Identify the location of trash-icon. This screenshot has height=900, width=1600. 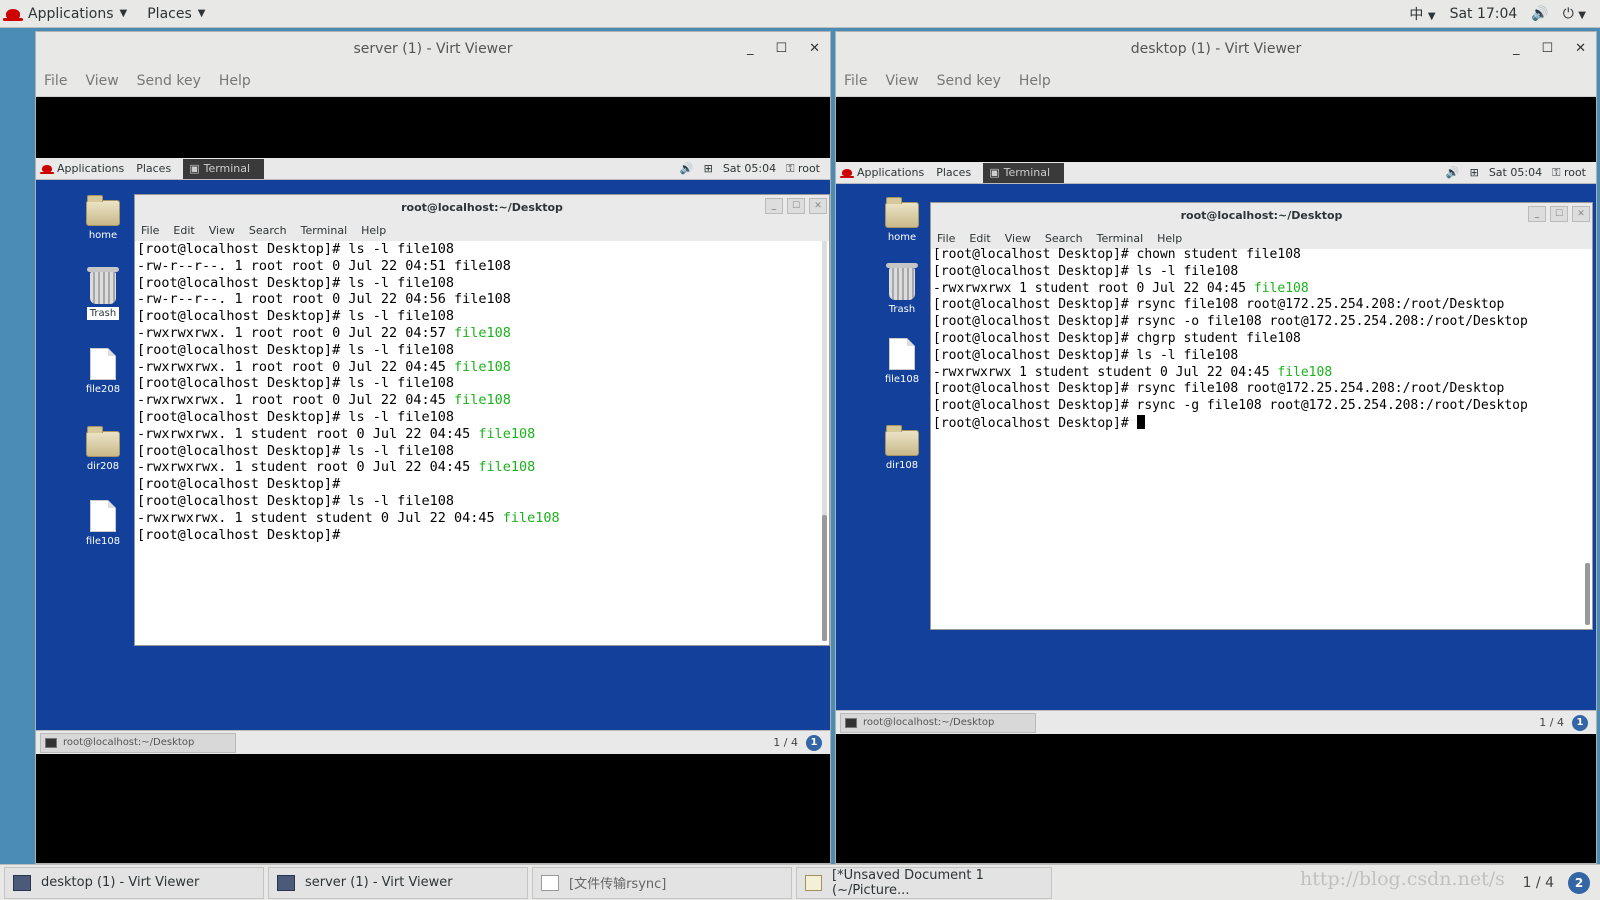
(103, 285).